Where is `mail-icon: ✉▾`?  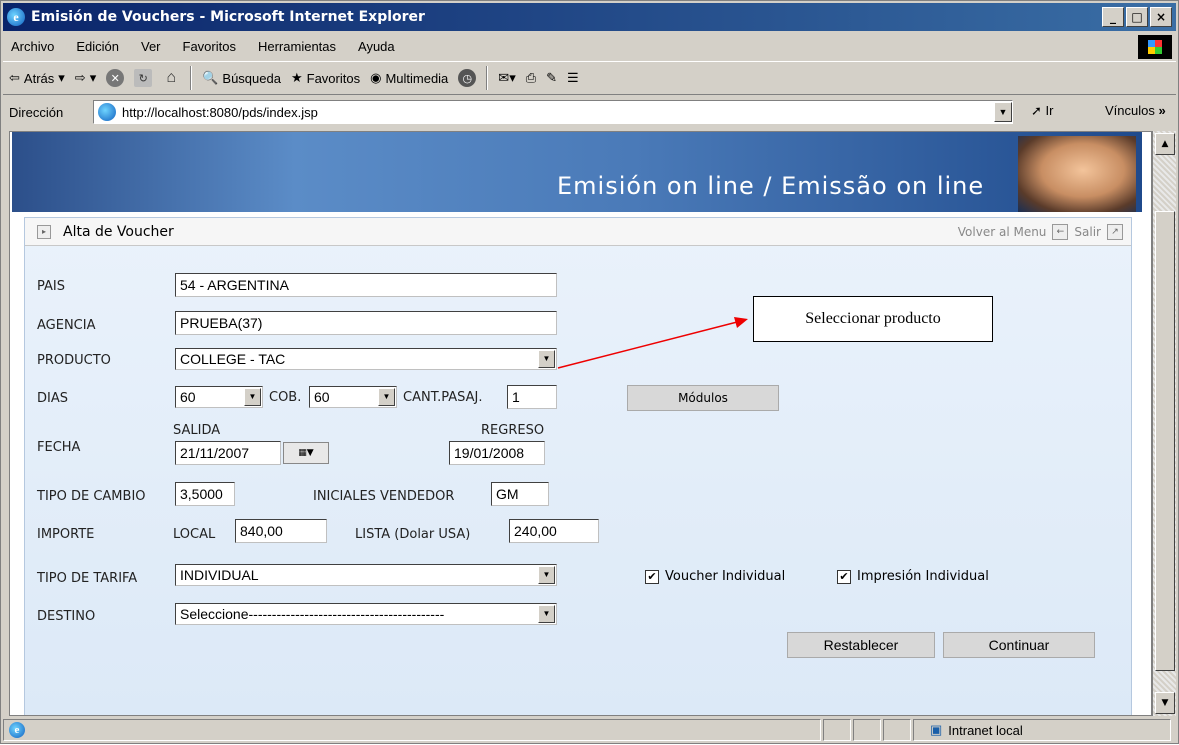 mail-icon: ✉▾ is located at coordinates (506, 78).